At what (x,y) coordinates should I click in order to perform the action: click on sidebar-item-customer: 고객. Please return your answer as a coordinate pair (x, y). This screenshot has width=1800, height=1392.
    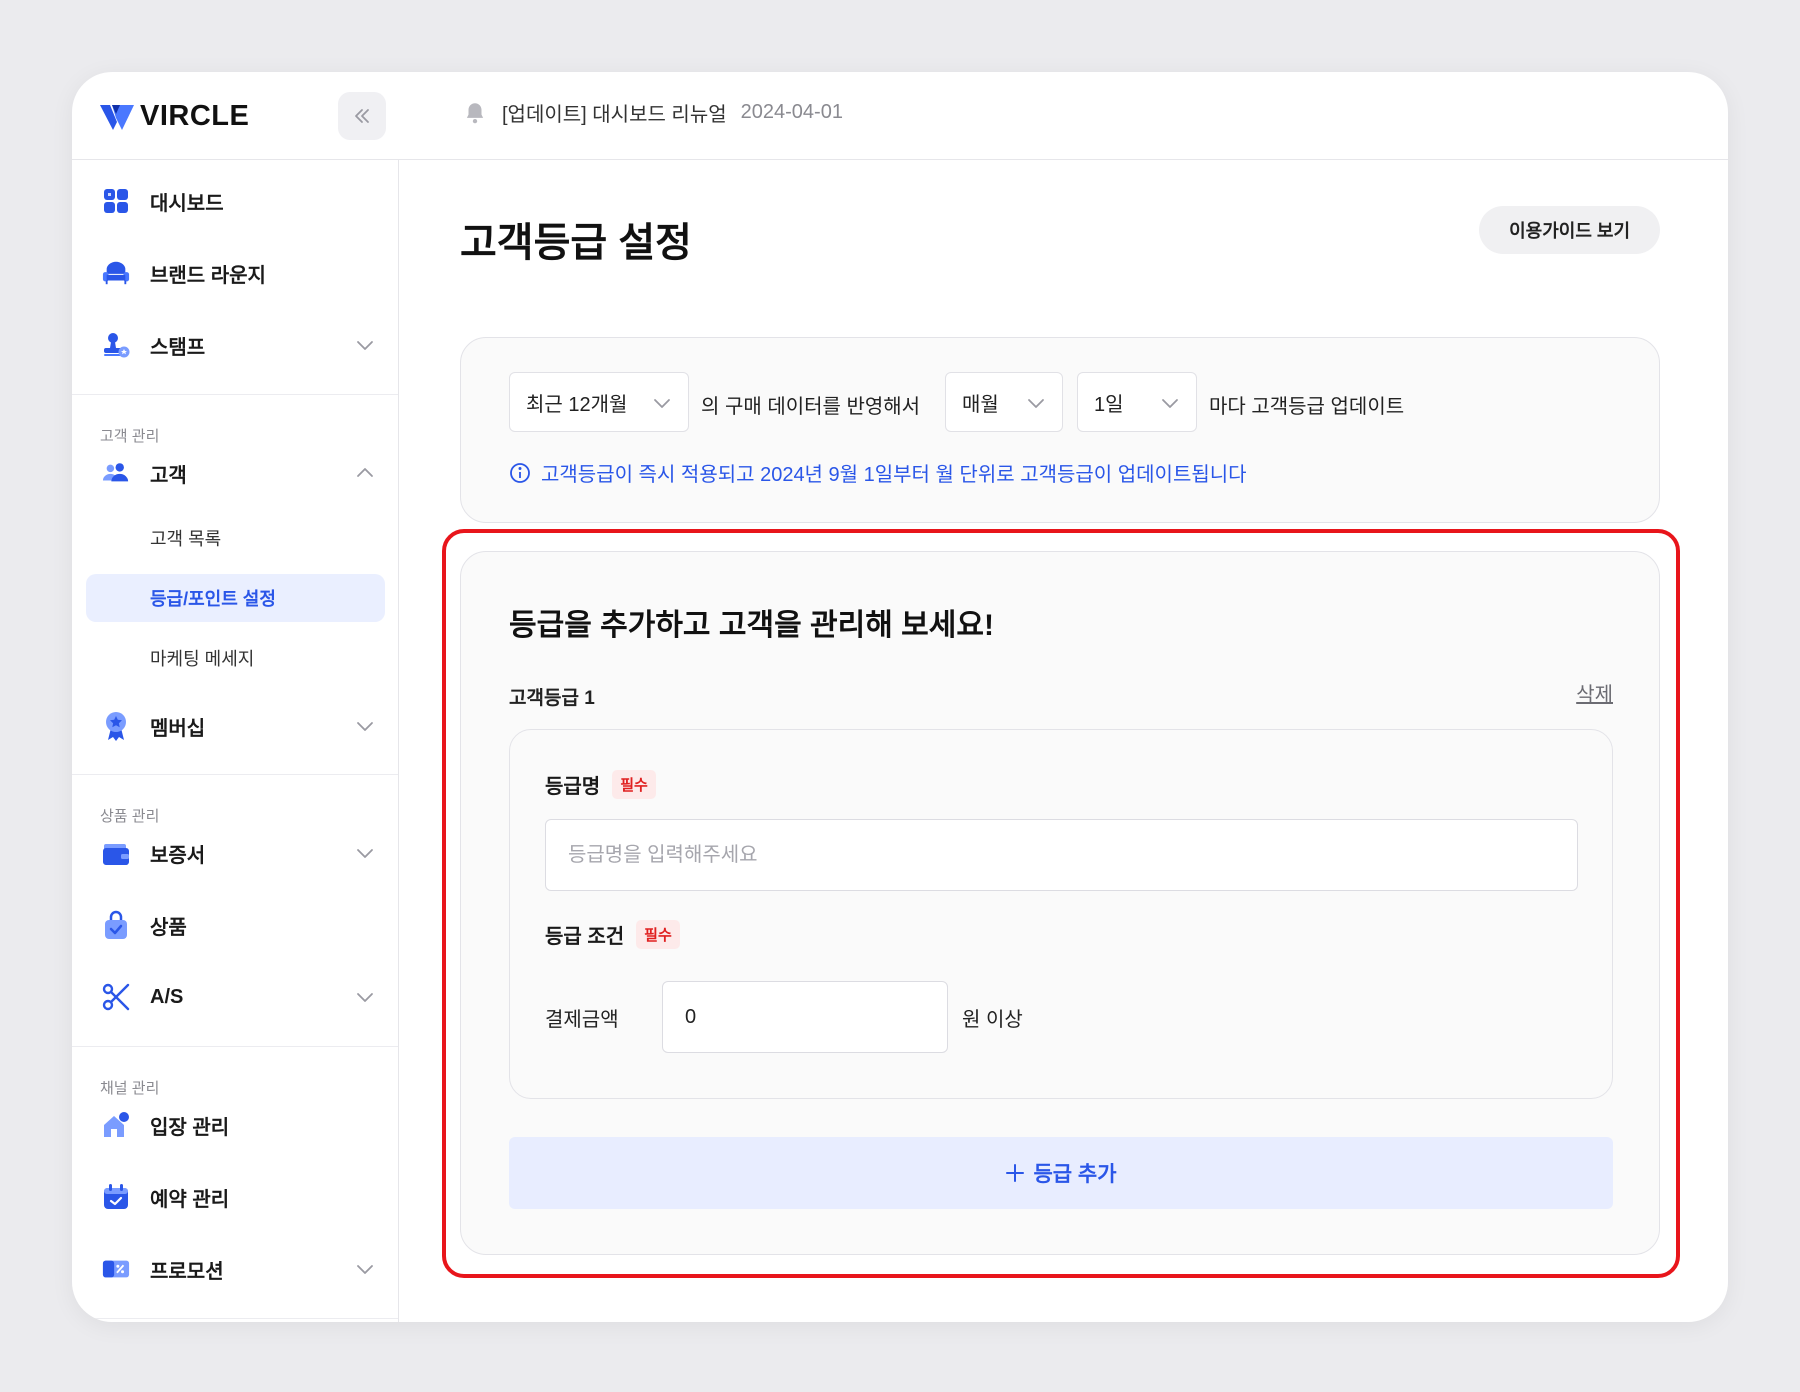
    Looking at the image, I should click on (235, 473).